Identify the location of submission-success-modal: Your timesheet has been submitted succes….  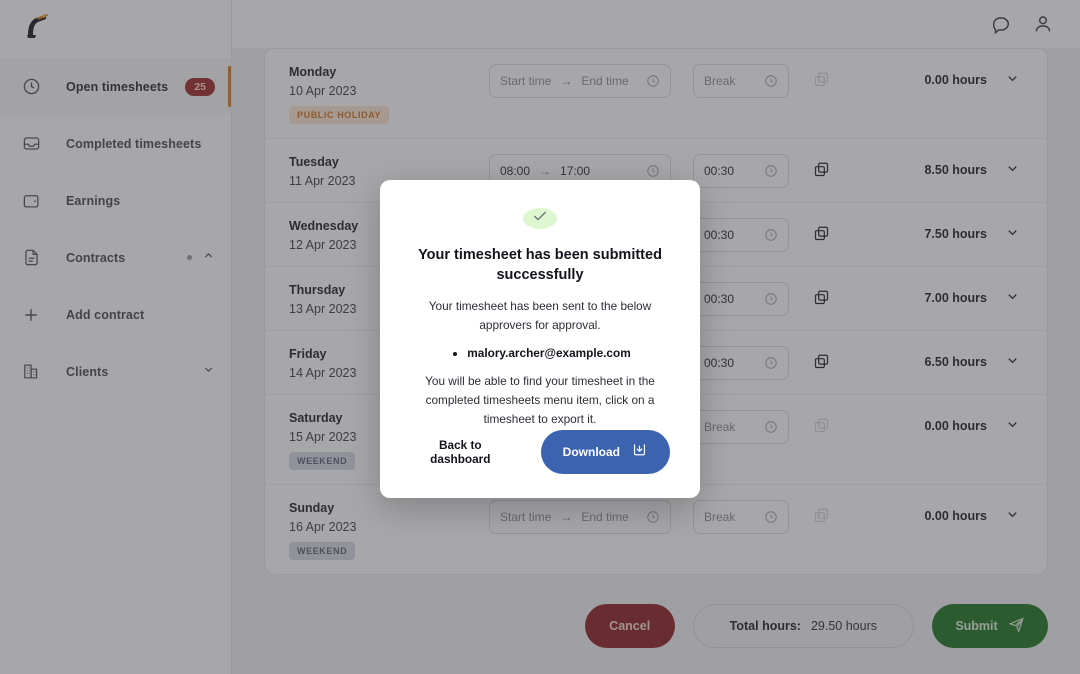
(540, 339).